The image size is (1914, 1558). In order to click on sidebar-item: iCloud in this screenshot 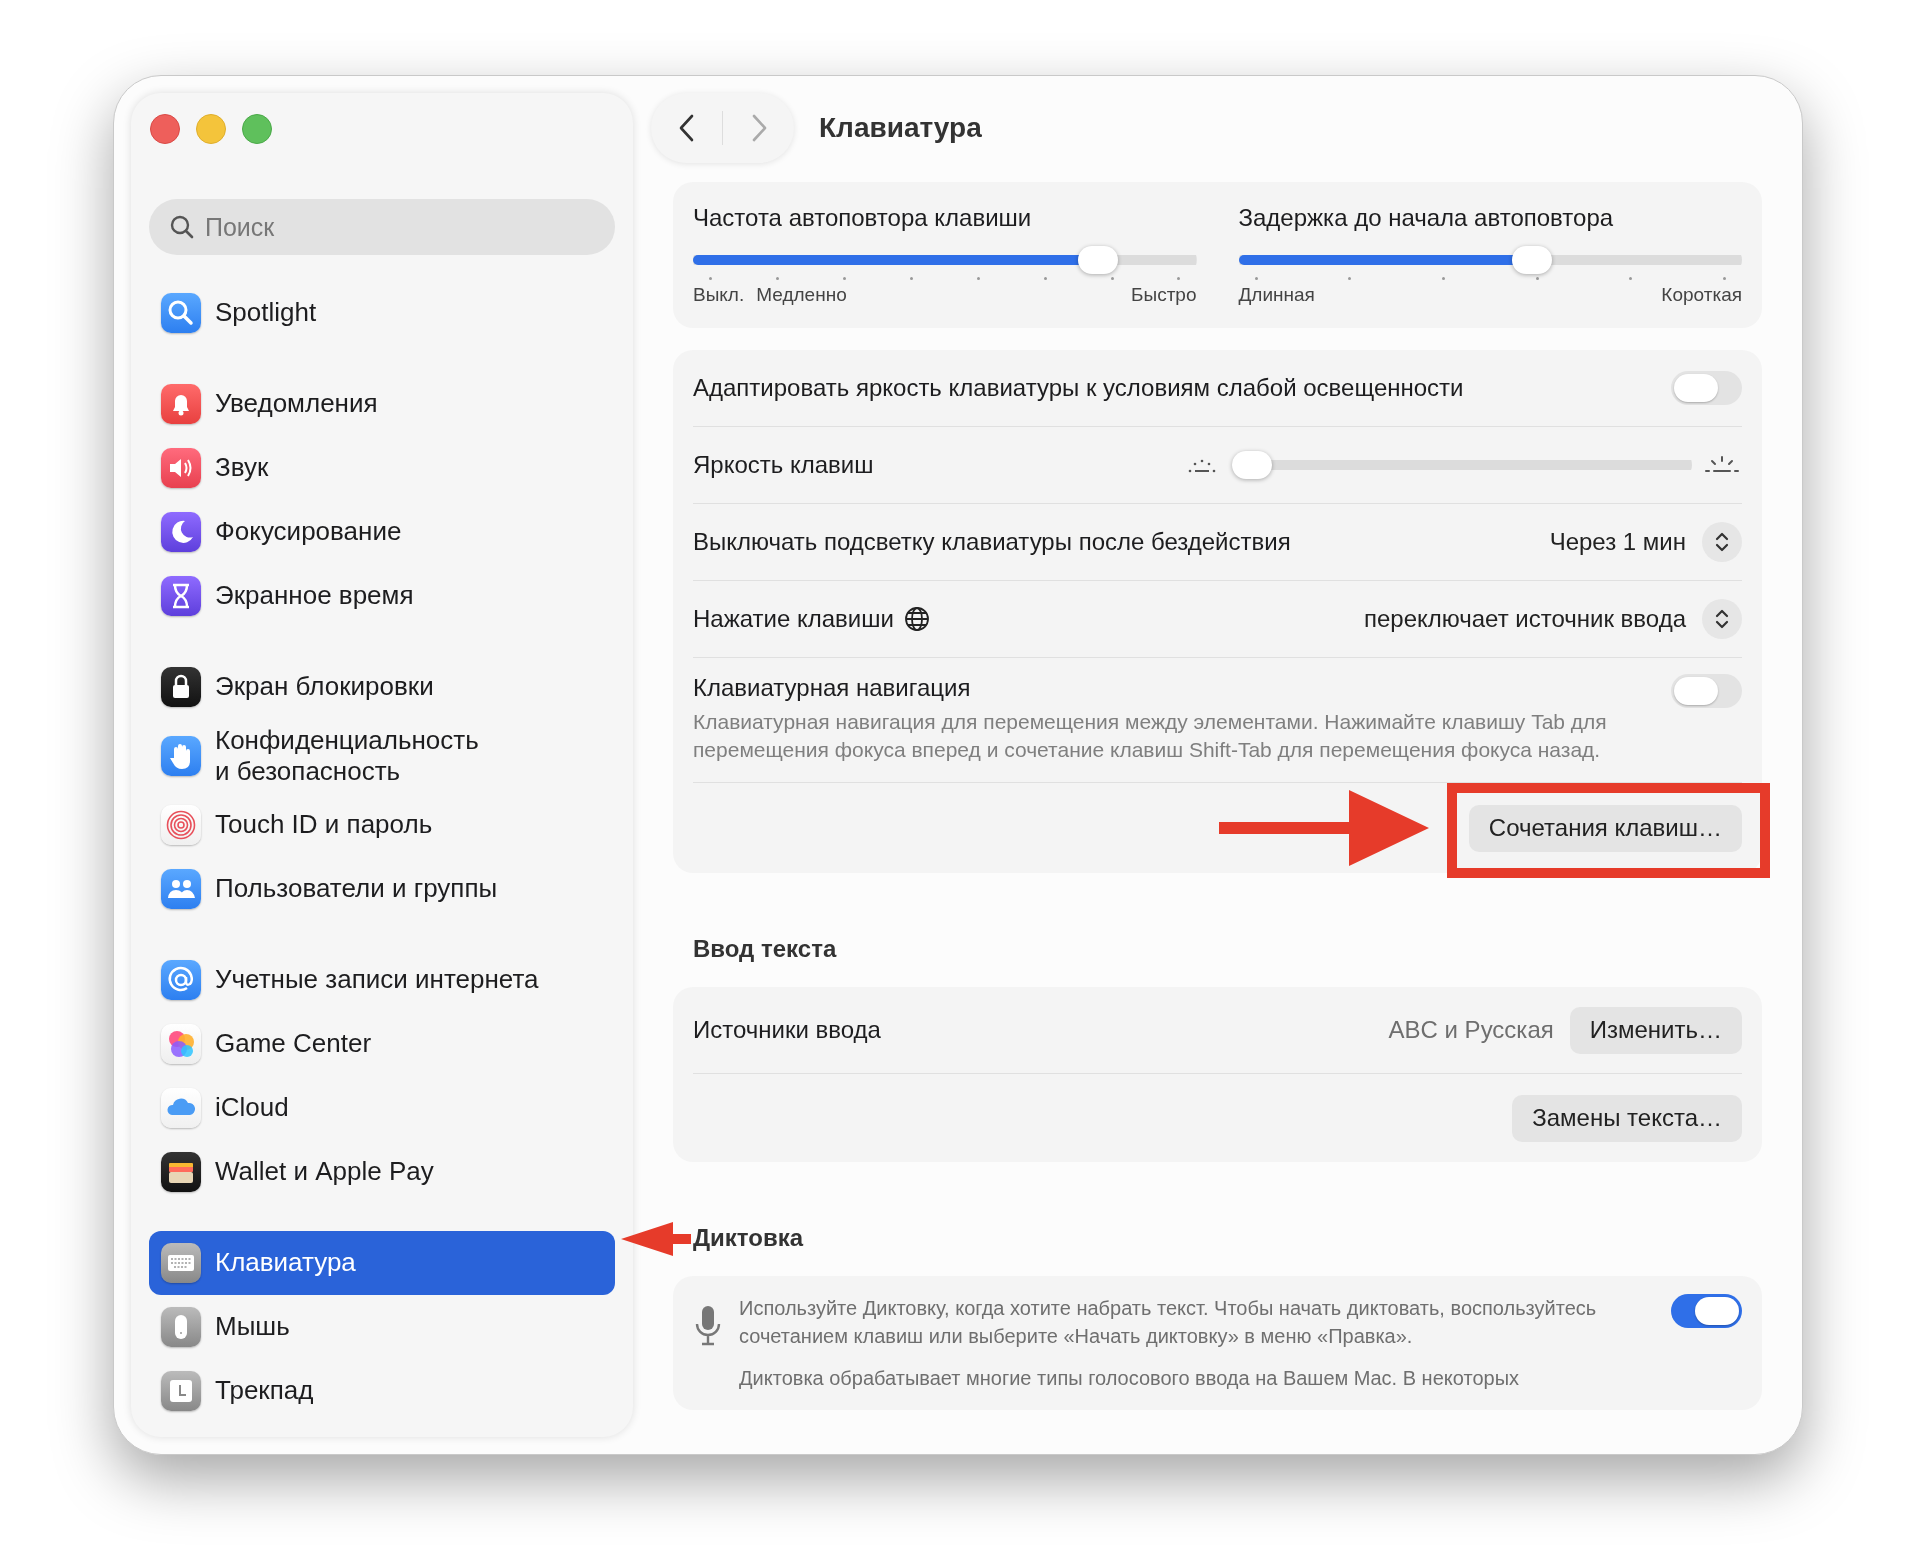, I will do `click(382, 1108)`.